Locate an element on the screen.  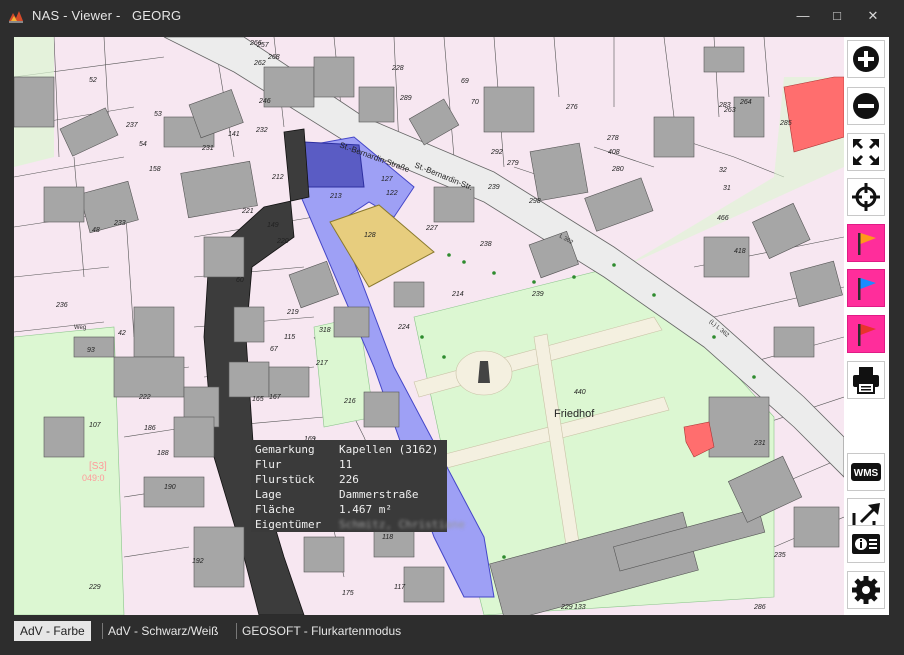
parcel-number: 213 is located at coordinates (335, 196).